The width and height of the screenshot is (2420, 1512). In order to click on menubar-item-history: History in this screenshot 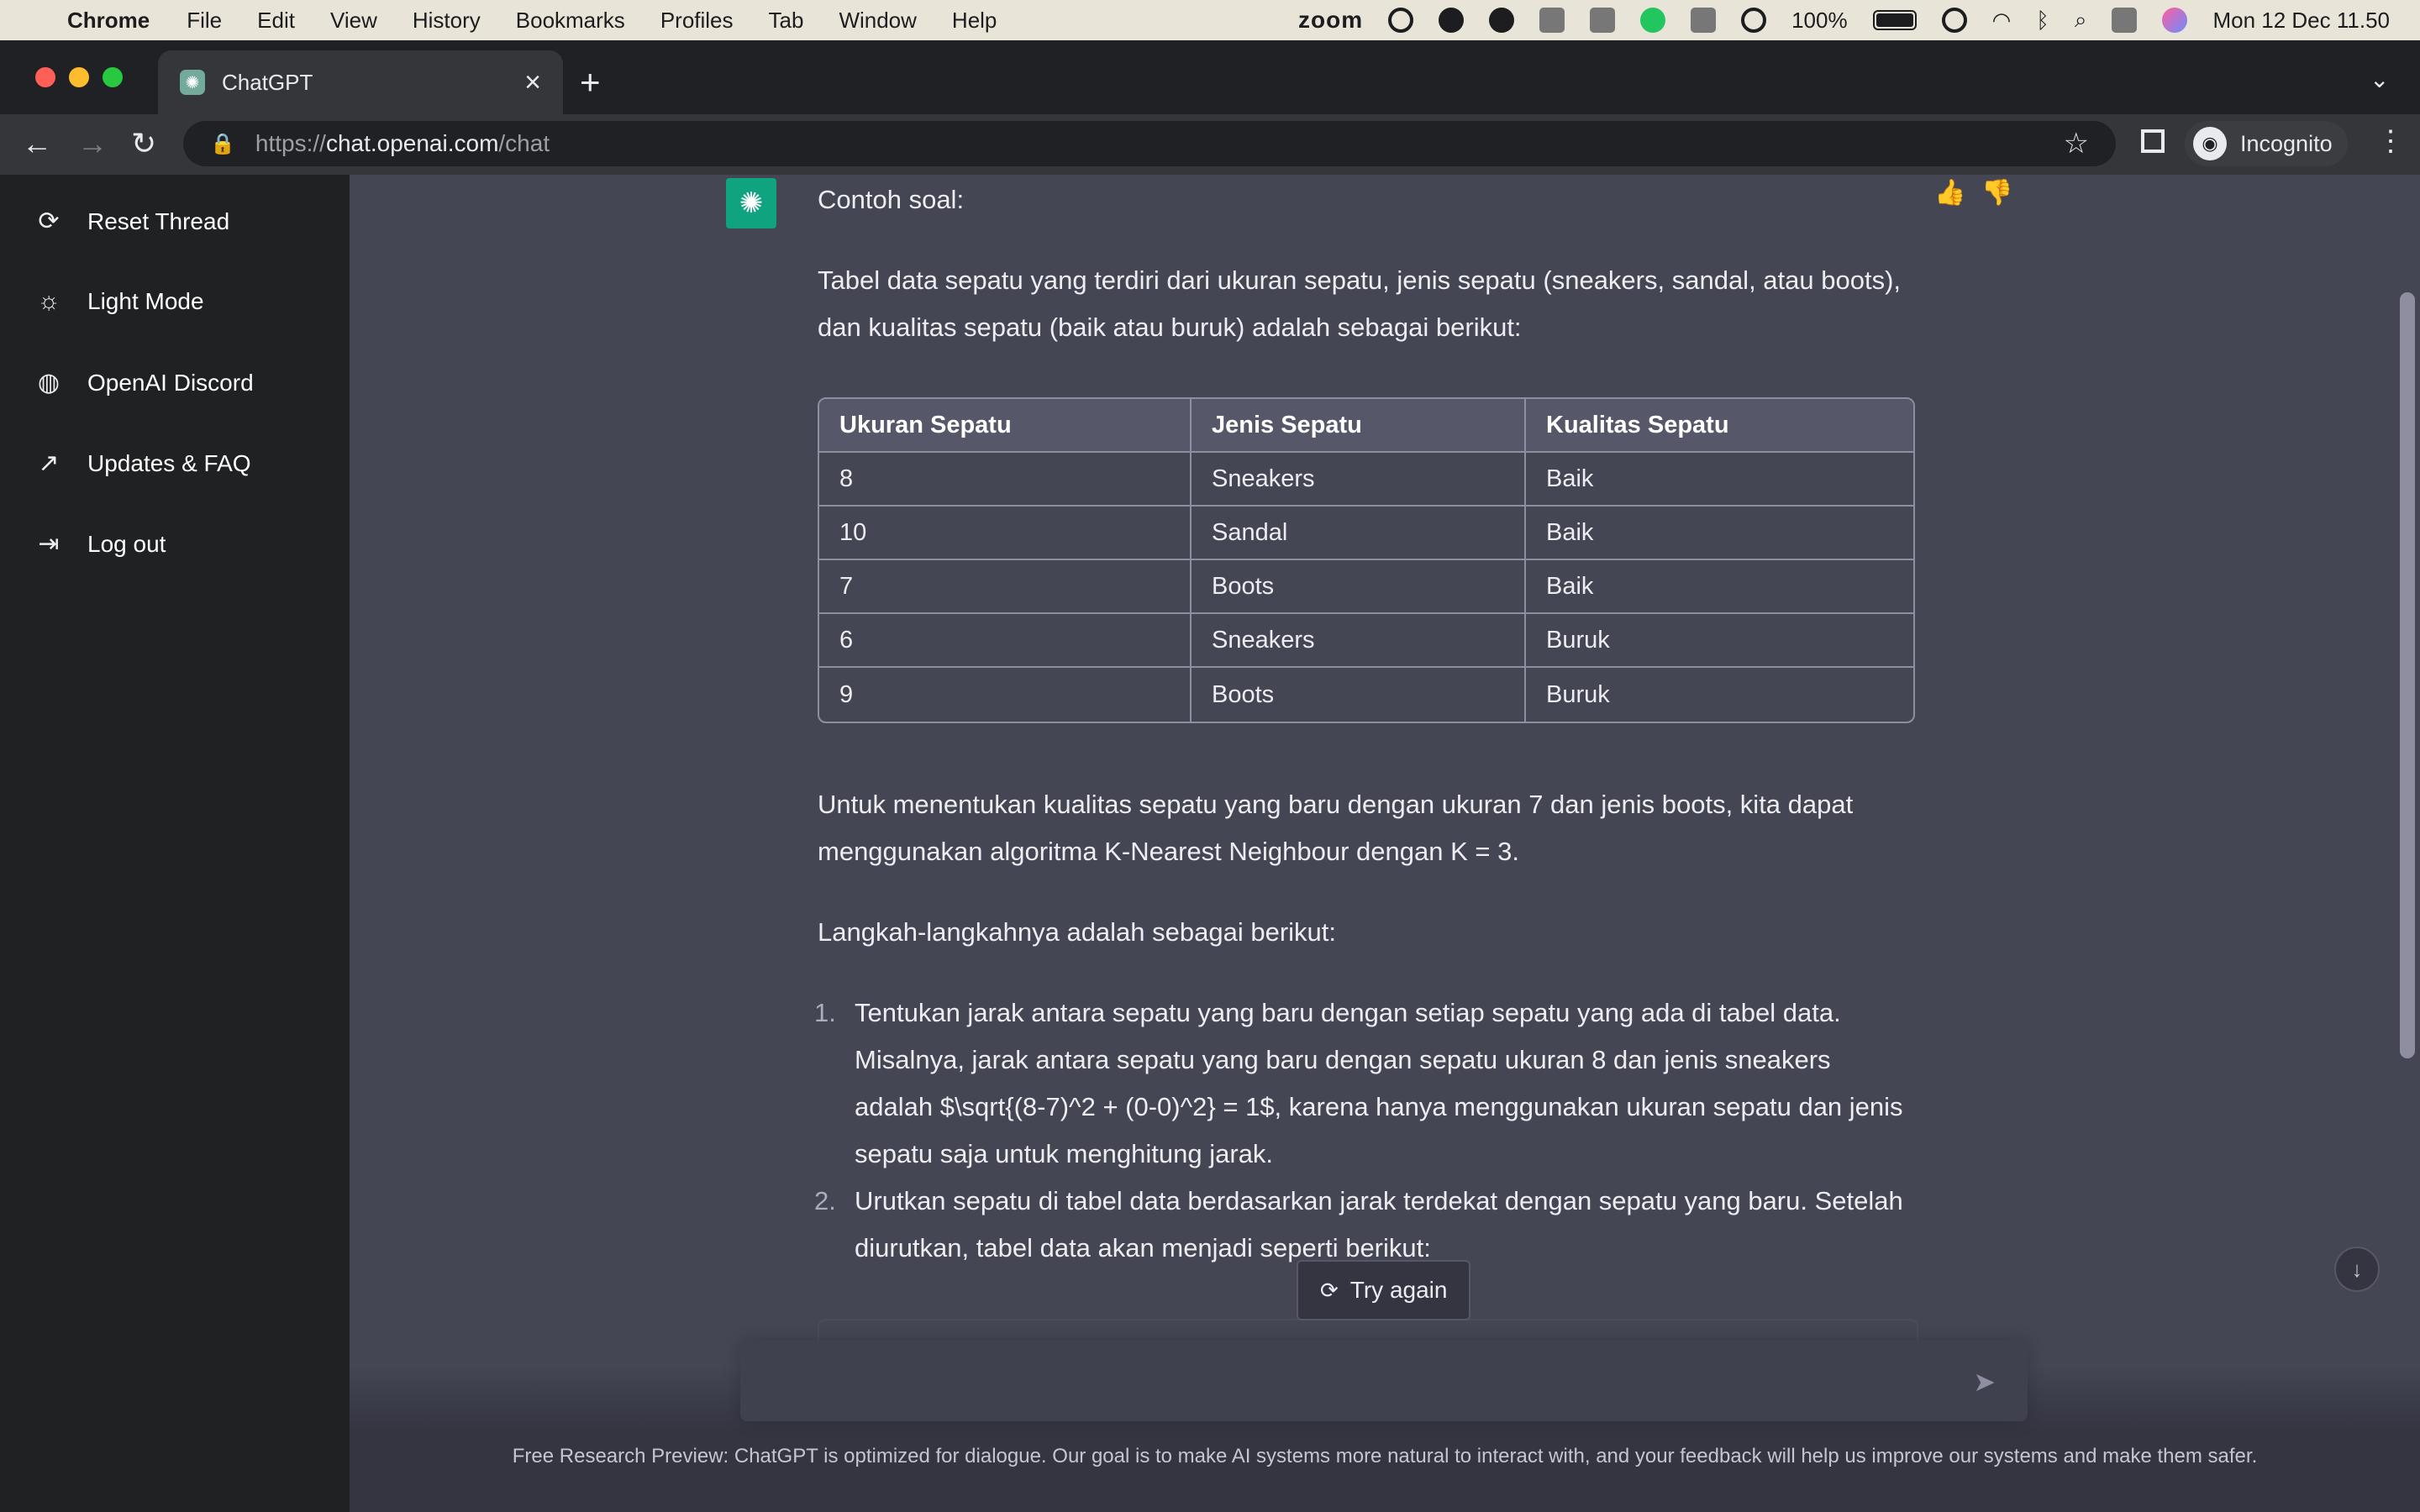, I will do `click(447, 21)`.